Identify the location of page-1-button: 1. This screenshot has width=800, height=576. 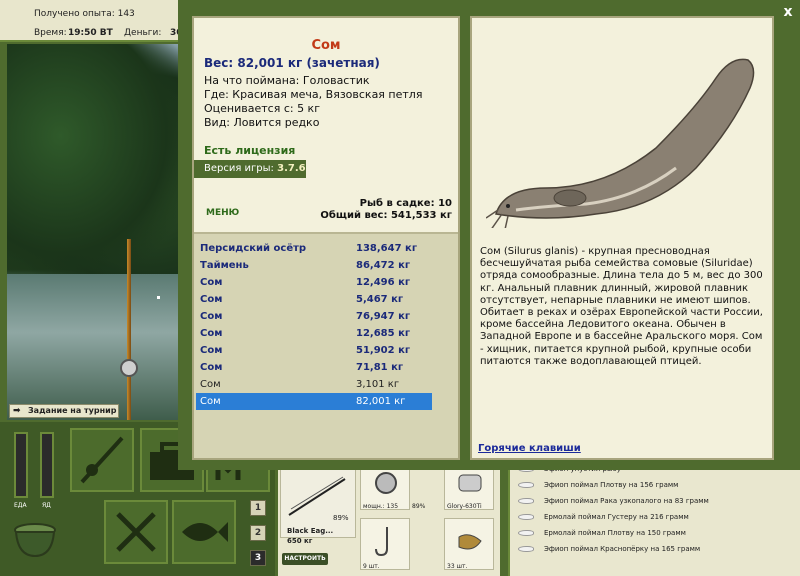
(258, 508).